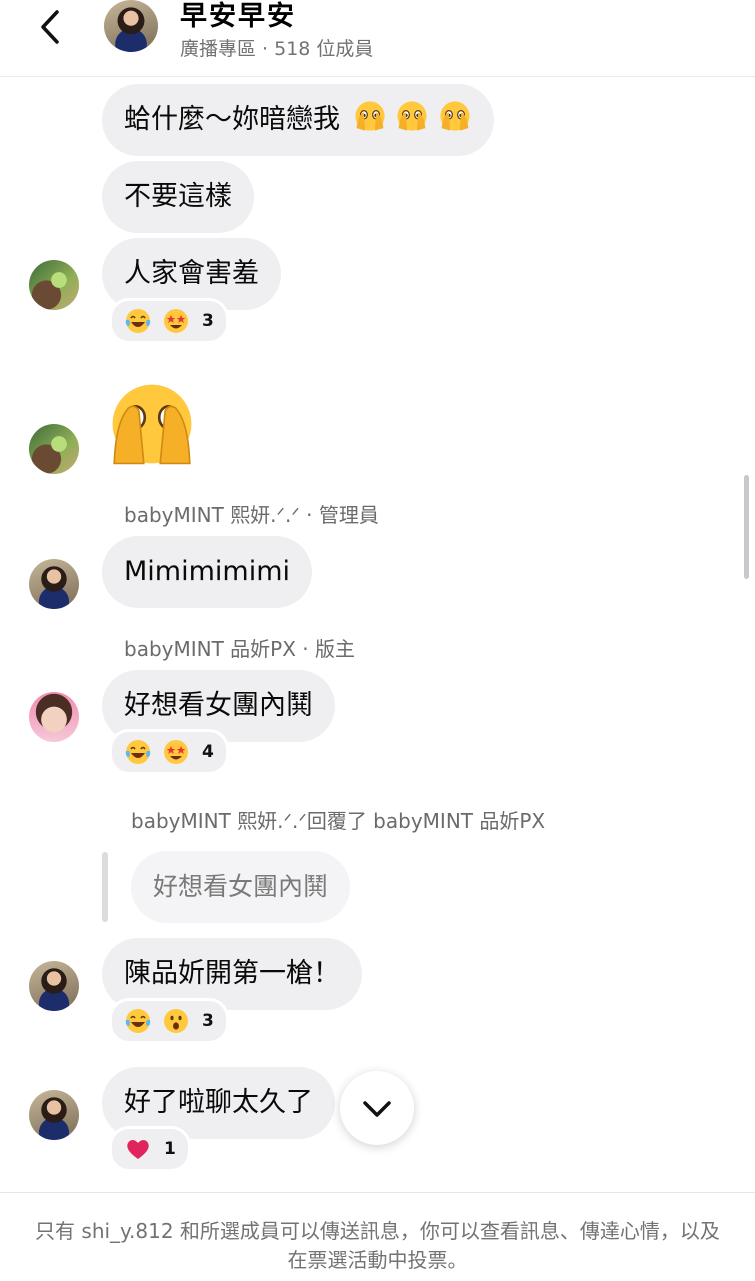 The height and width of the screenshot is (1281, 755). What do you see at coordinates (277, 49) in the screenshot?
I see `channel-subtitle: 廣播專區 · 518 位成員` at bounding box center [277, 49].